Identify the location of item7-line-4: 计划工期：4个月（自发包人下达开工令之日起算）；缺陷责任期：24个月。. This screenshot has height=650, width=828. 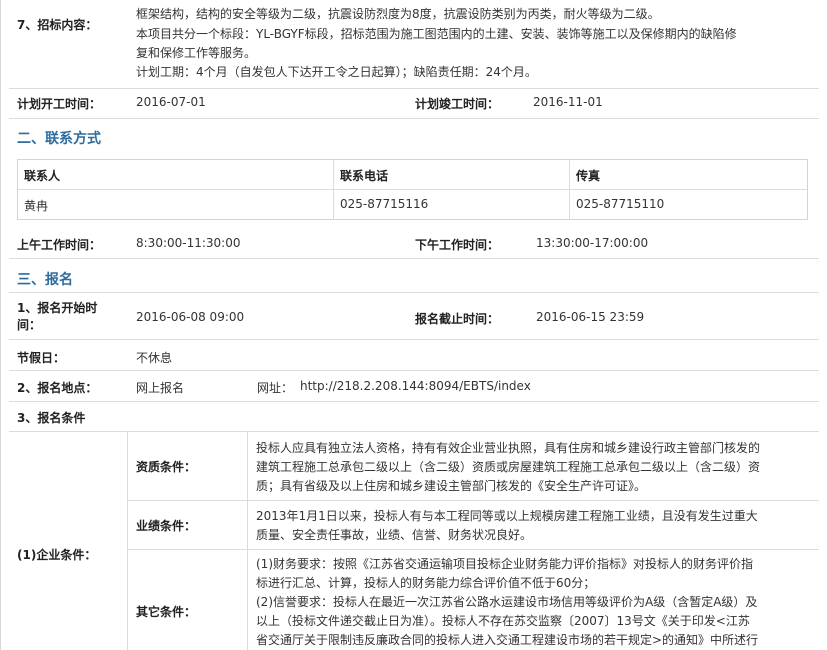
(336, 72).